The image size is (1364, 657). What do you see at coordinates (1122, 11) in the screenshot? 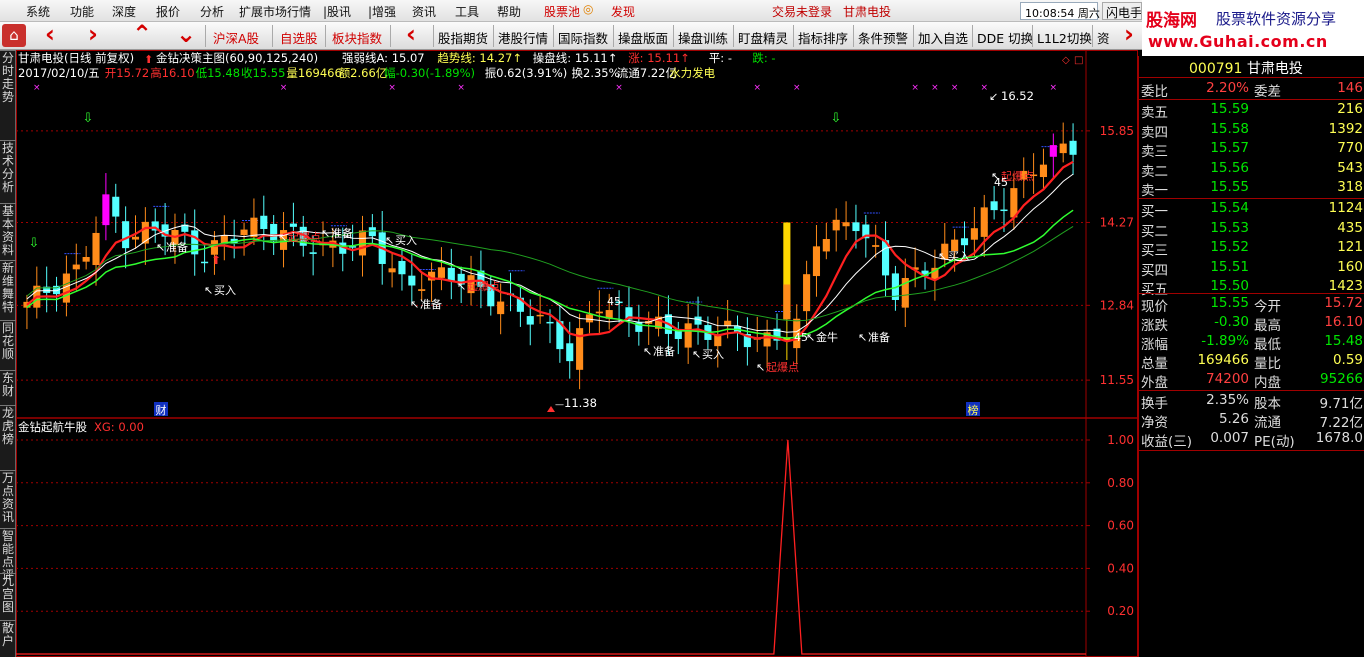
I see `flash-trade-button: 闪电手` at bounding box center [1122, 11].